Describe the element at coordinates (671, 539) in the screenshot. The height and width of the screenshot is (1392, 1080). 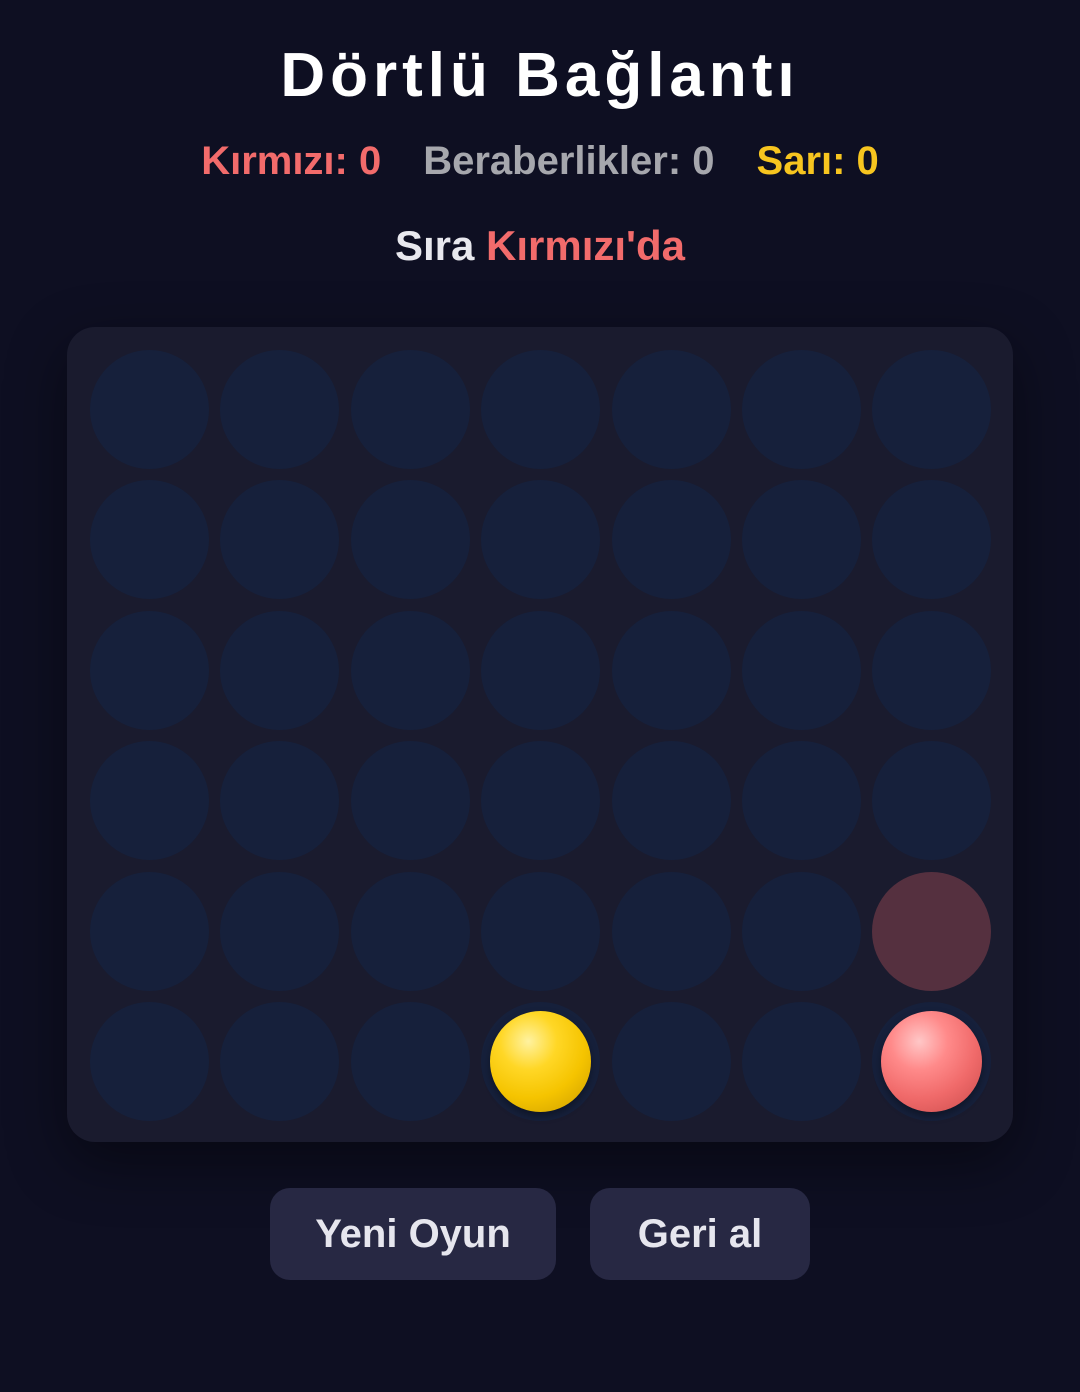
I see `board-cell-r2-c5` at that location.